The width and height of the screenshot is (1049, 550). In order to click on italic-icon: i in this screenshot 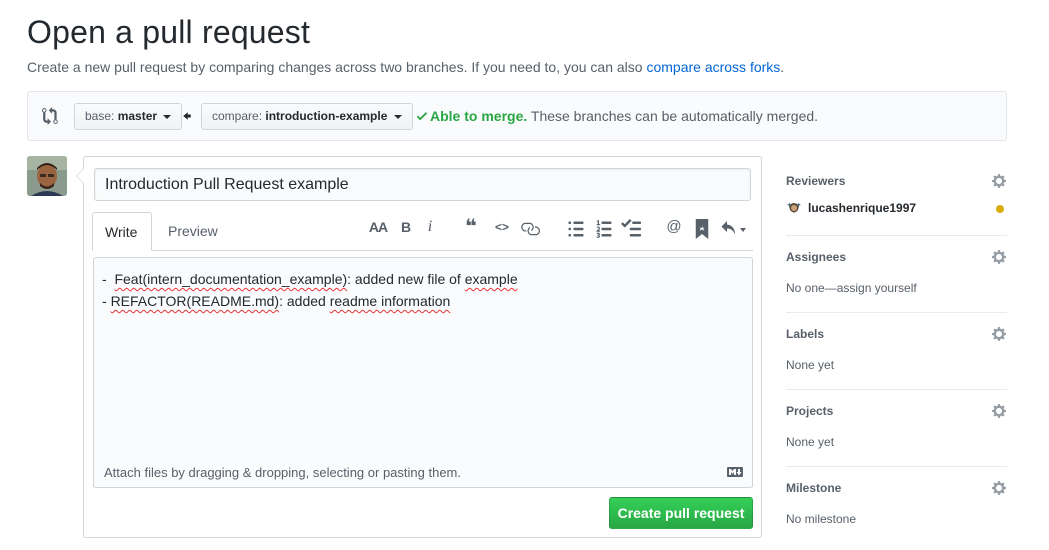, I will do `click(430, 227)`.